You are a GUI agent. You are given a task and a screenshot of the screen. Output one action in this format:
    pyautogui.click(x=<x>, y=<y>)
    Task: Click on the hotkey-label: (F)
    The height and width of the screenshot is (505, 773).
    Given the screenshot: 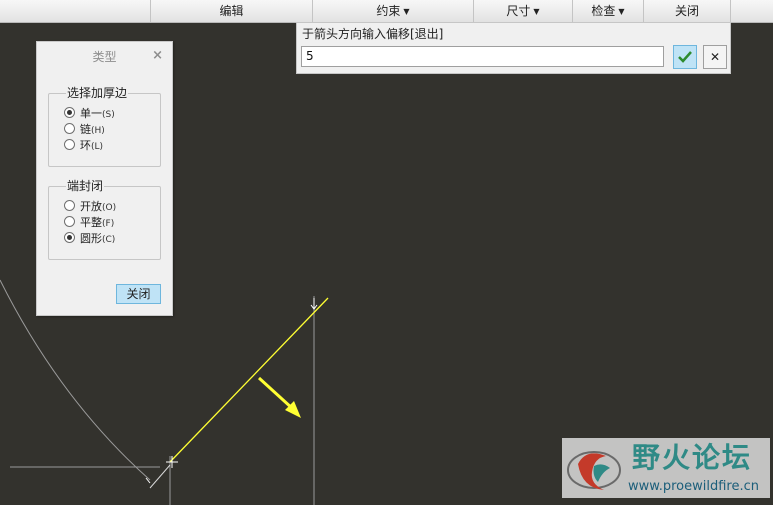 What is the action you would take?
    pyautogui.click(x=108, y=224)
    